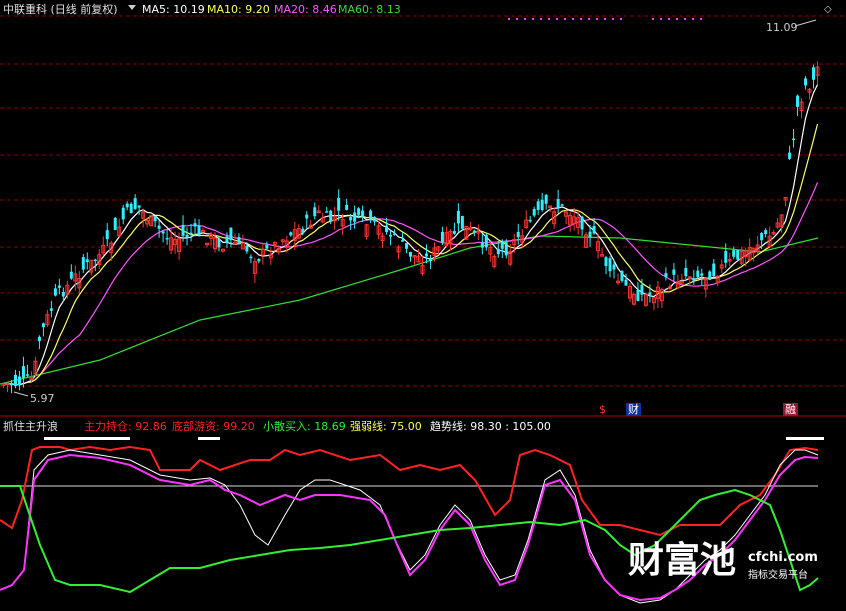 The height and width of the screenshot is (611, 846). Describe the element at coordinates (782, 27) in the screenshot. I see `high-price-label: 11.09` at that location.